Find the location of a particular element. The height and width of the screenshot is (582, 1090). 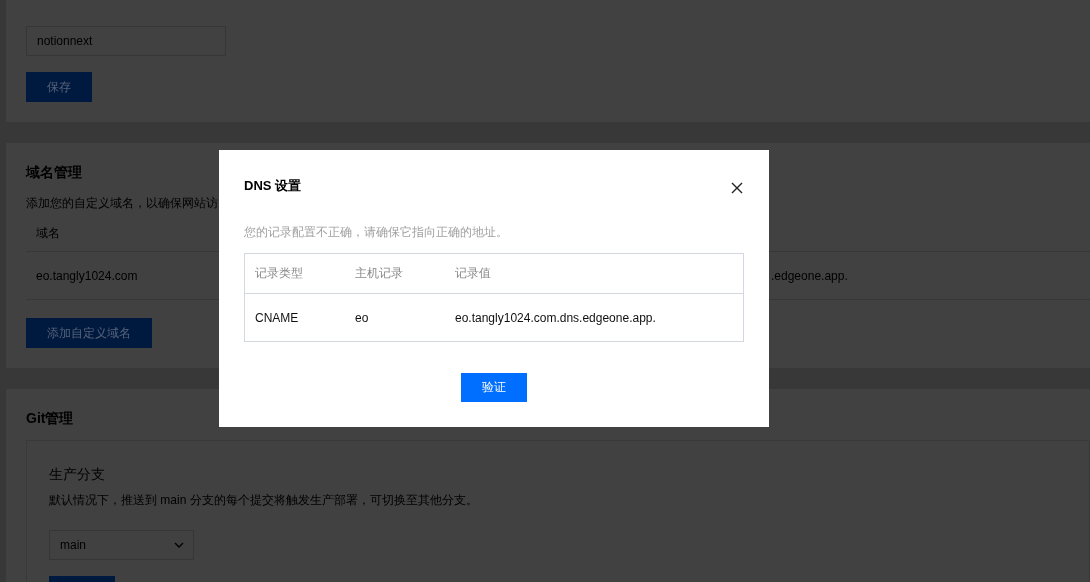

table-cell: eo.tangly1024.com.dns.edgeone.app. is located at coordinates (555, 317).